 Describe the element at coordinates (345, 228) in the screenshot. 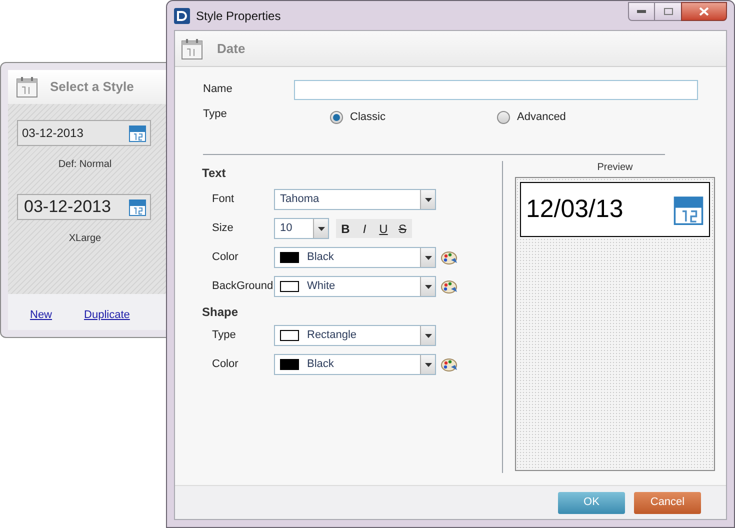

I see `format-button: B` at that location.